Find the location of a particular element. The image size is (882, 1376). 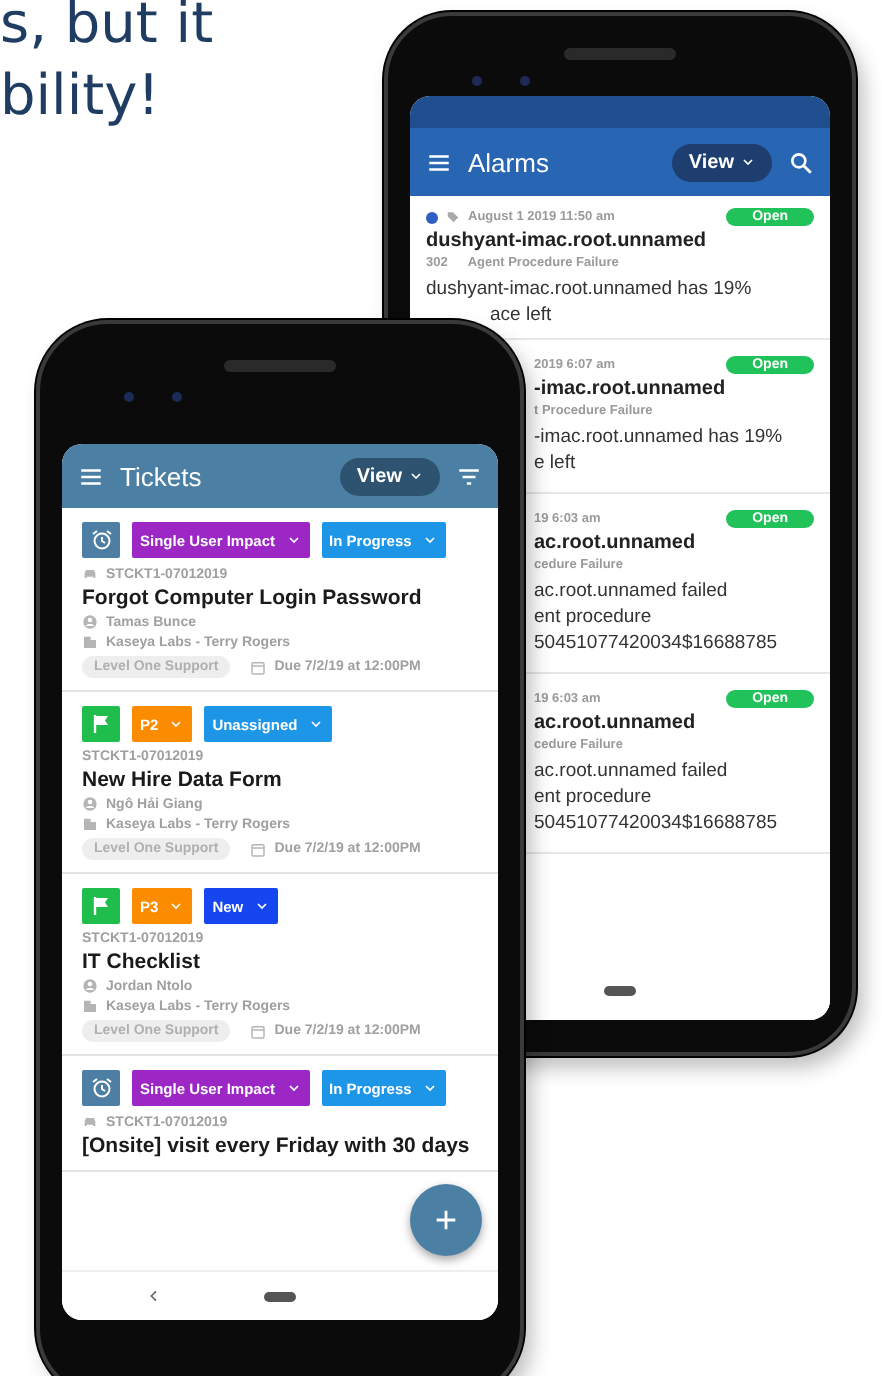

headline-text: s, but it is located at coordinates (107, 30).